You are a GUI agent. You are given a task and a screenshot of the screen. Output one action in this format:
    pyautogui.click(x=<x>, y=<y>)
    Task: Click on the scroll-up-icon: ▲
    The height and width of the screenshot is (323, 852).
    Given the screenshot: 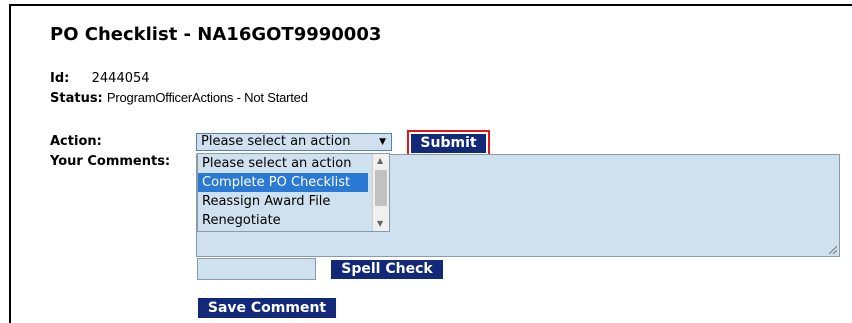 What is the action you would take?
    pyautogui.click(x=380, y=160)
    